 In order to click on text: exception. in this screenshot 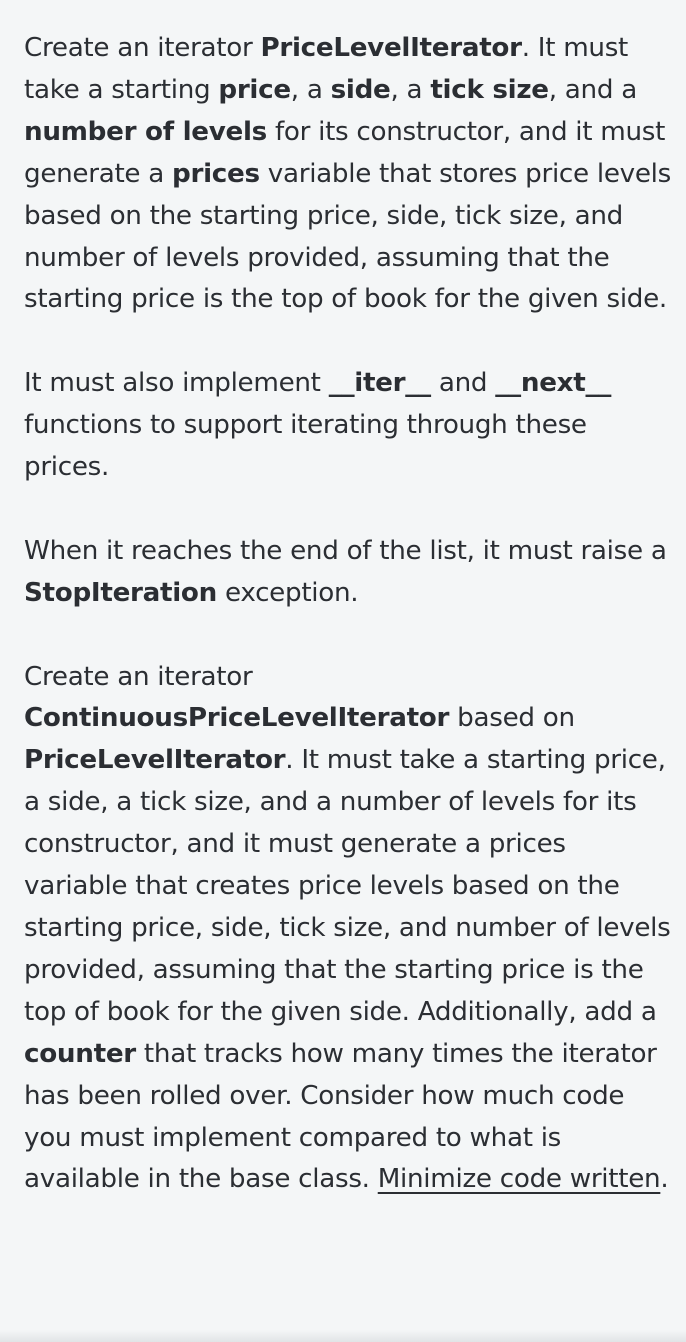, I will do `click(287, 592)`.